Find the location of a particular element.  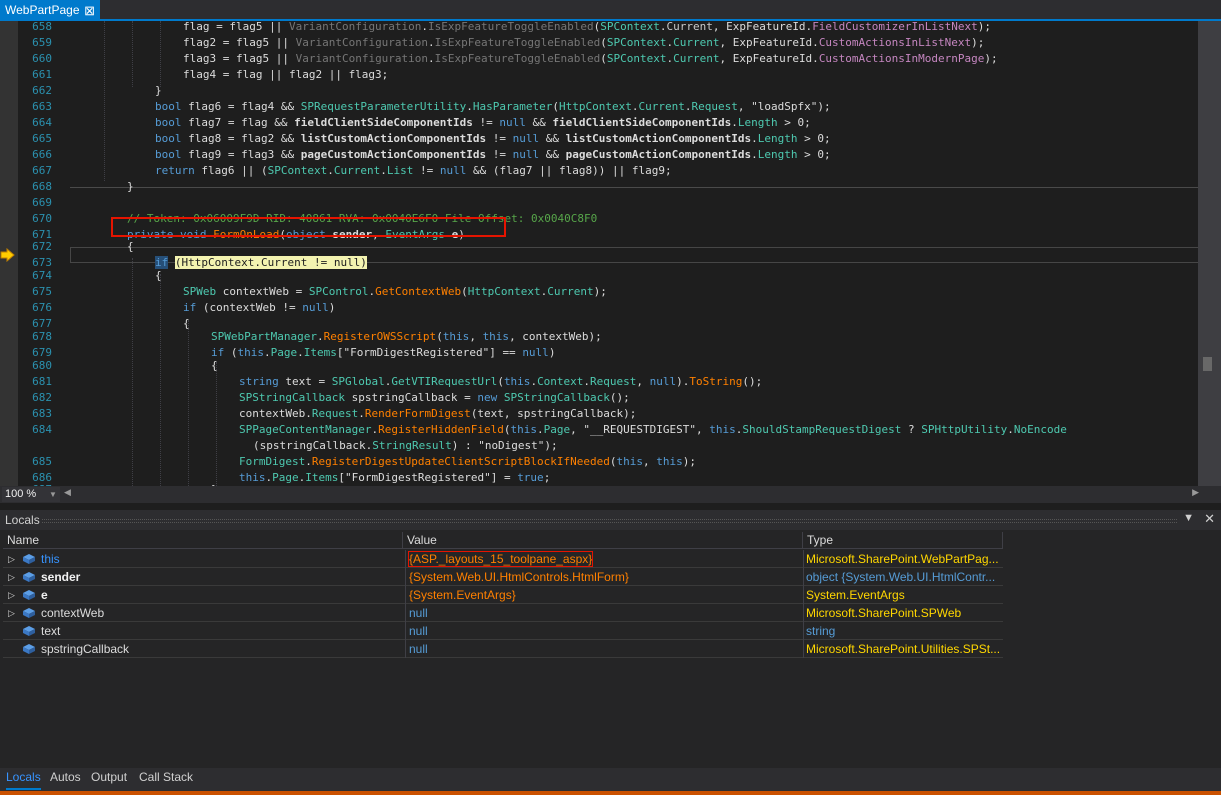

document-tab-webpartpage: WebPartPage ⊠ is located at coordinates (50, 10).